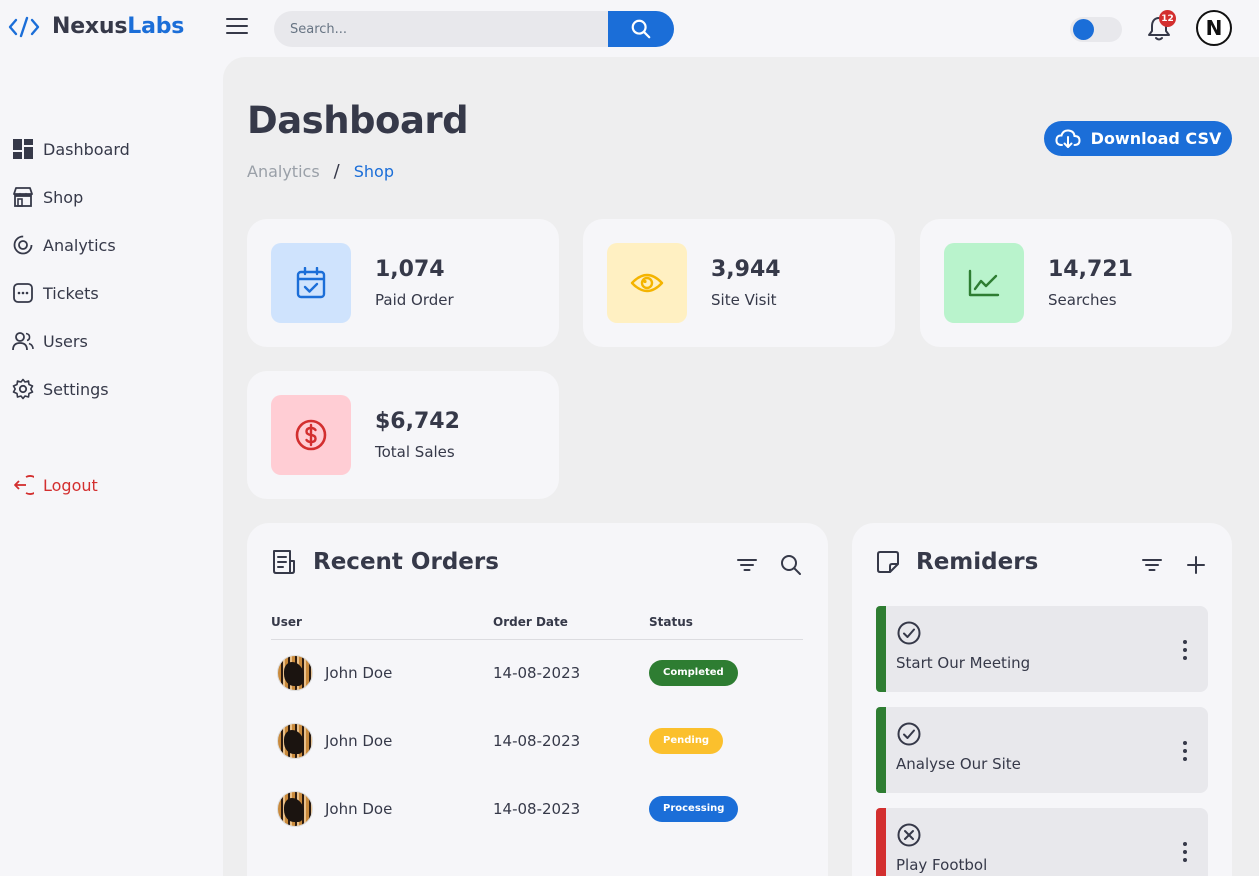 This screenshot has height=876, width=1259. I want to click on notifications-button: 12, so click(1161, 26).